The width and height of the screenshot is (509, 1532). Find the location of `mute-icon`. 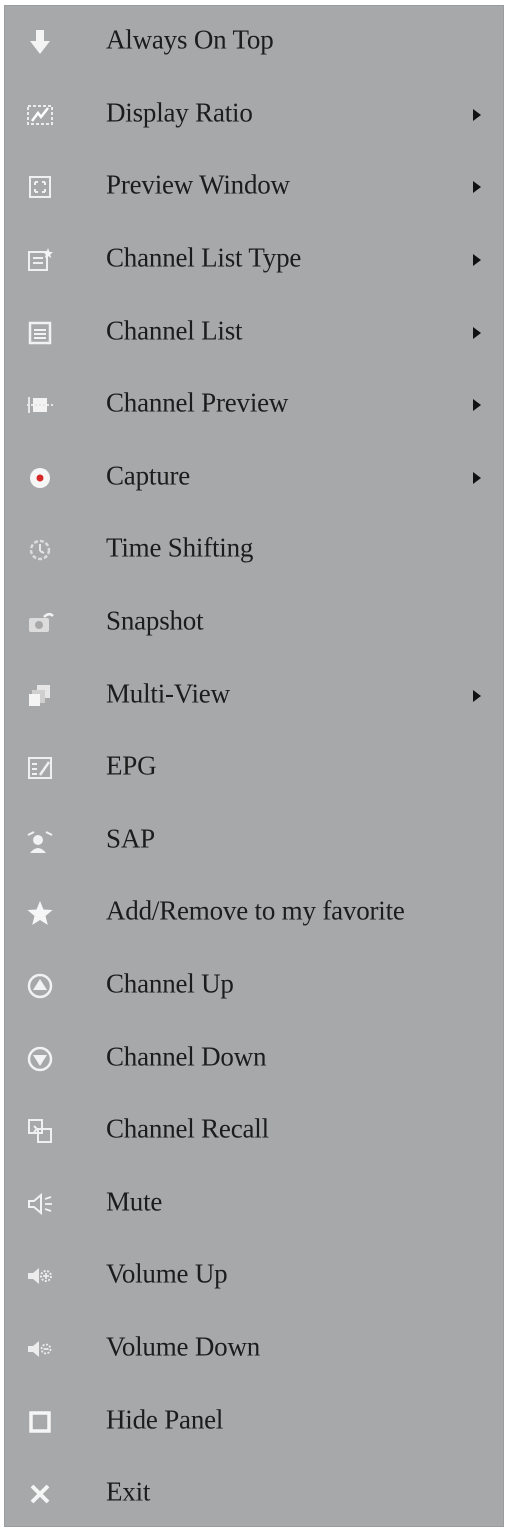

mute-icon is located at coordinates (40, 1204).